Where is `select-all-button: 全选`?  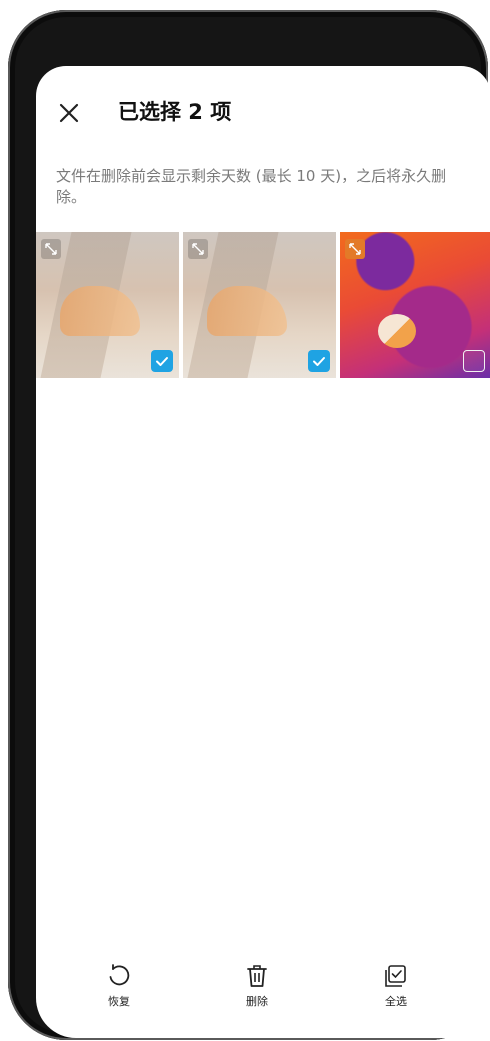 select-all-button: 全选 is located at coordinates (396, 985).